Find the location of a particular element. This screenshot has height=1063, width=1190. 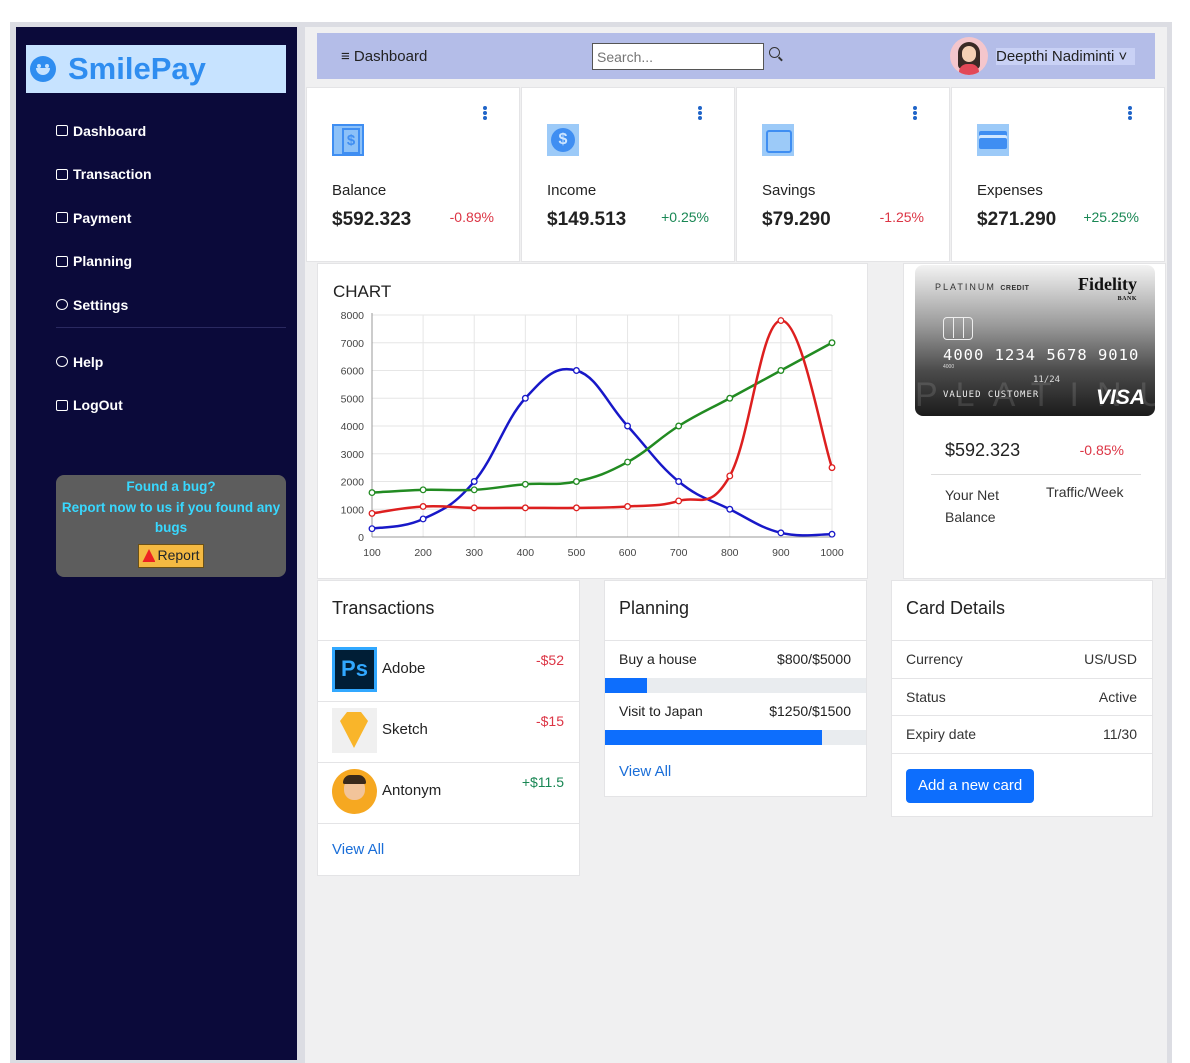

transaction-amount: +$11.5 is located at coordinates (542, 782).